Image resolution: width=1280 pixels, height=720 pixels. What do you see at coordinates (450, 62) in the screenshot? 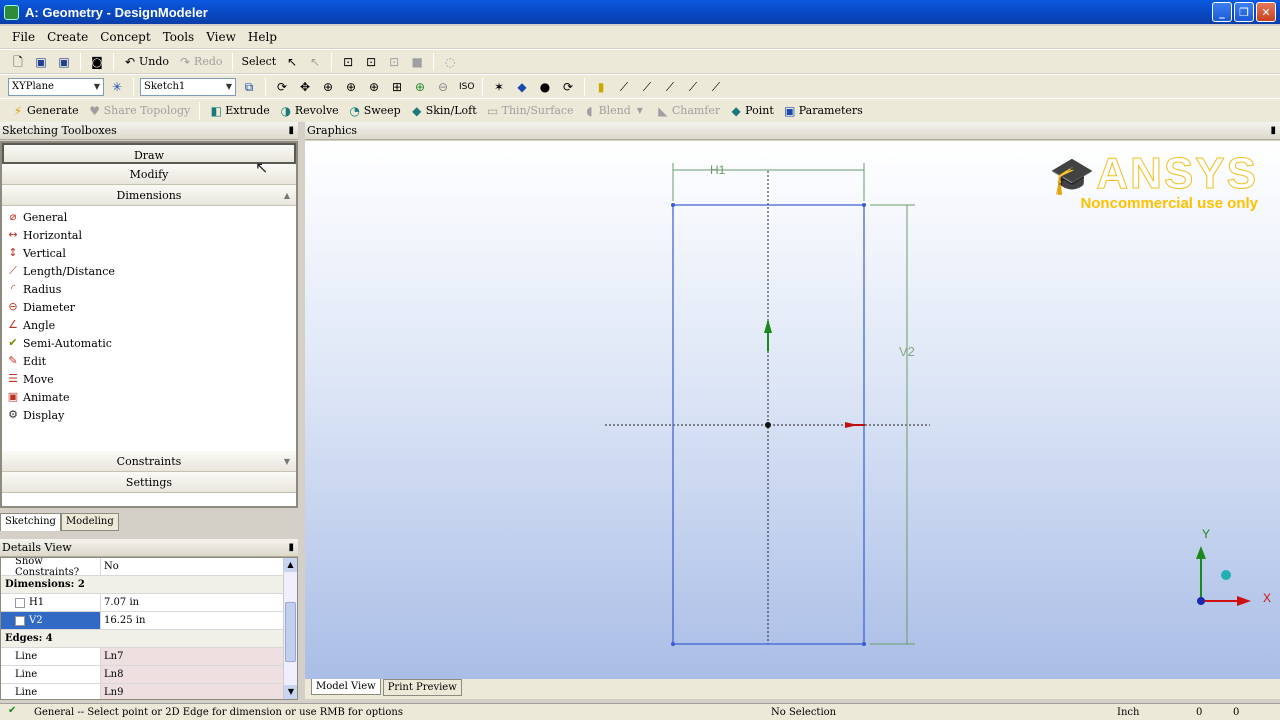
I see `extend-selection-button: ◌` at bounding box center [450, 62].